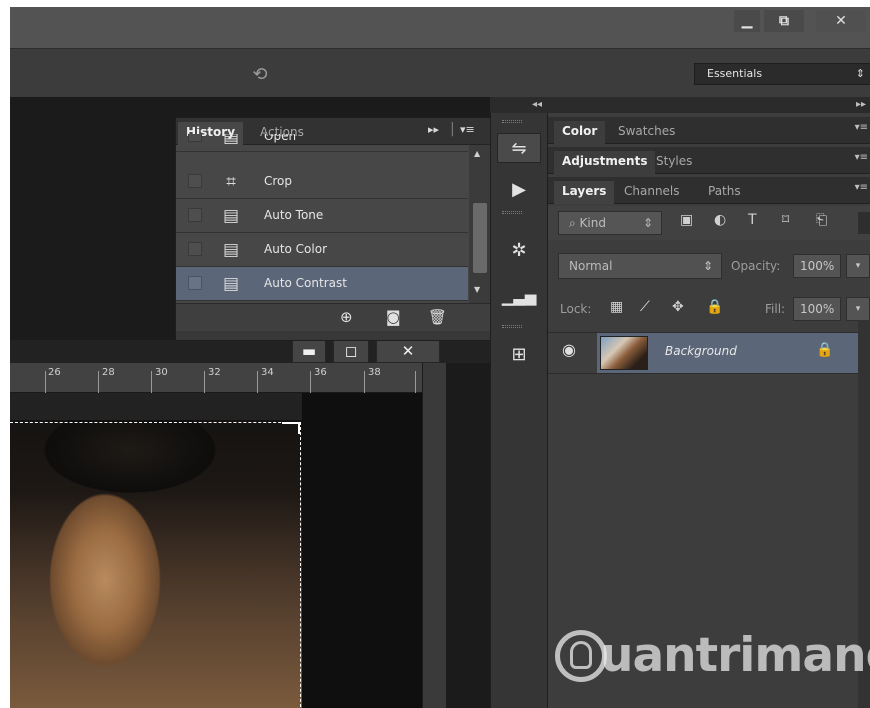 Image resolution: width=870 pixels, height=708 pixels. What do you see at coordinates (858, 309) in the screenshot?
I see `fill-chevron-icon: ▾` at bounding box center [858, 309].